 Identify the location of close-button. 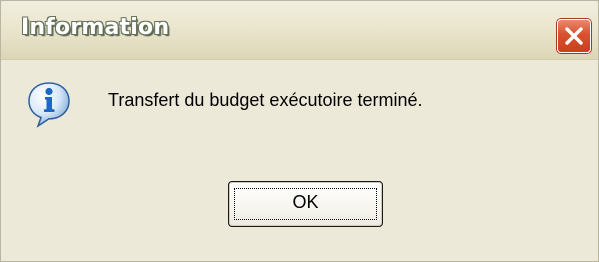
(574, 36).